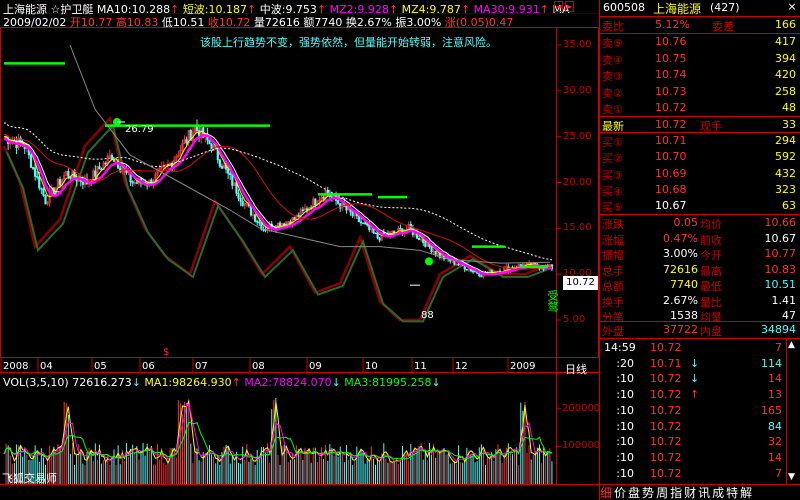 This screenshot has width=800, height=500. I want to click on stat-value: 3.00%, so click(680, 253).